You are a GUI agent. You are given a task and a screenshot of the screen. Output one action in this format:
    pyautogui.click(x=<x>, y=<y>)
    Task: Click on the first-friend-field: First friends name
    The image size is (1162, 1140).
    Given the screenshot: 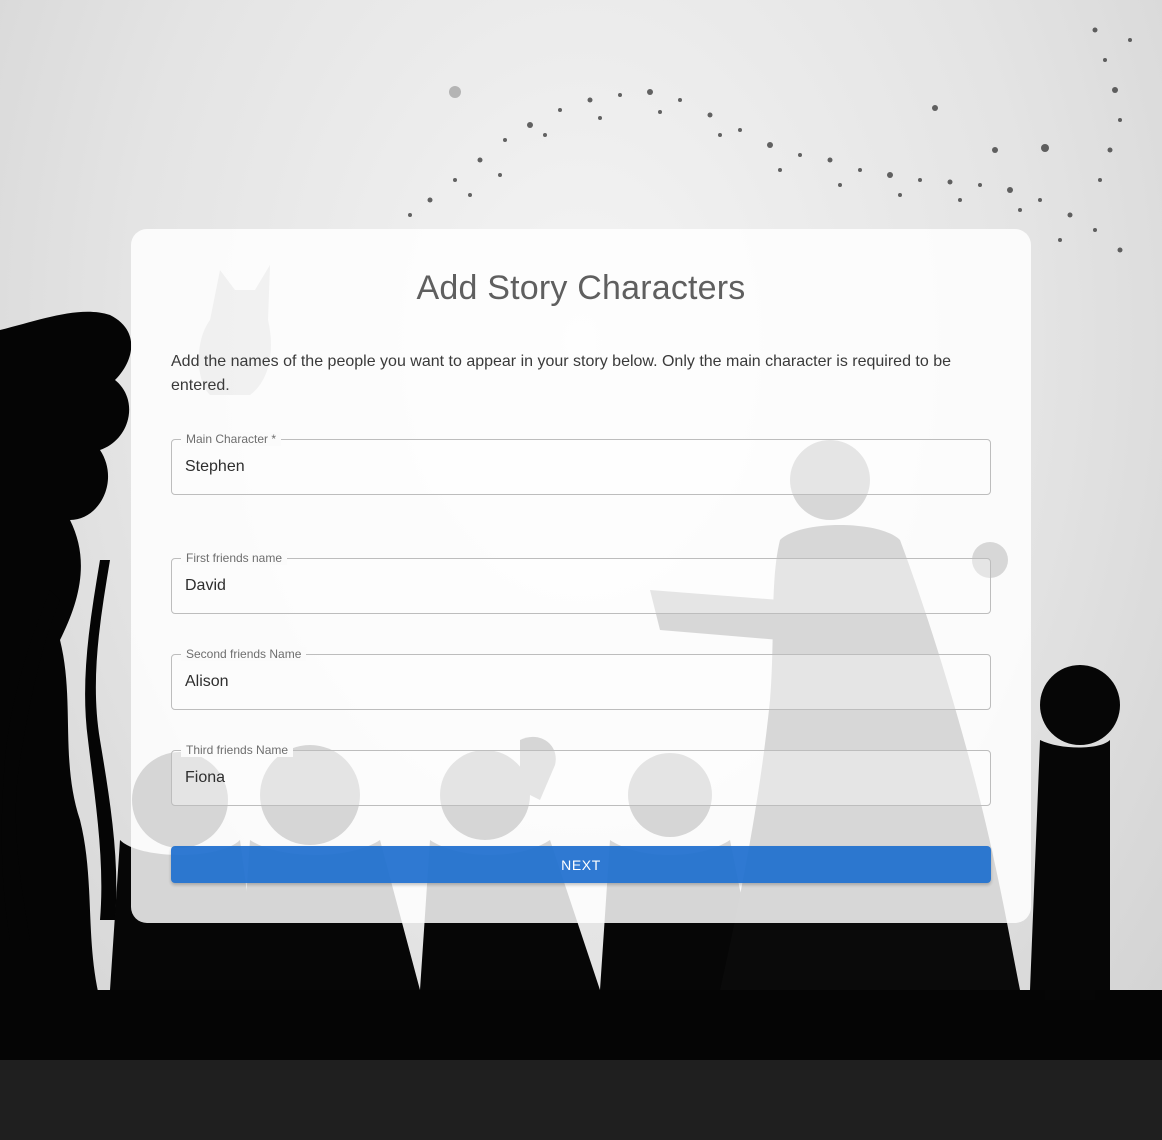 What is the action you would take?
    pyautogui.click(x=581, y=582)
    